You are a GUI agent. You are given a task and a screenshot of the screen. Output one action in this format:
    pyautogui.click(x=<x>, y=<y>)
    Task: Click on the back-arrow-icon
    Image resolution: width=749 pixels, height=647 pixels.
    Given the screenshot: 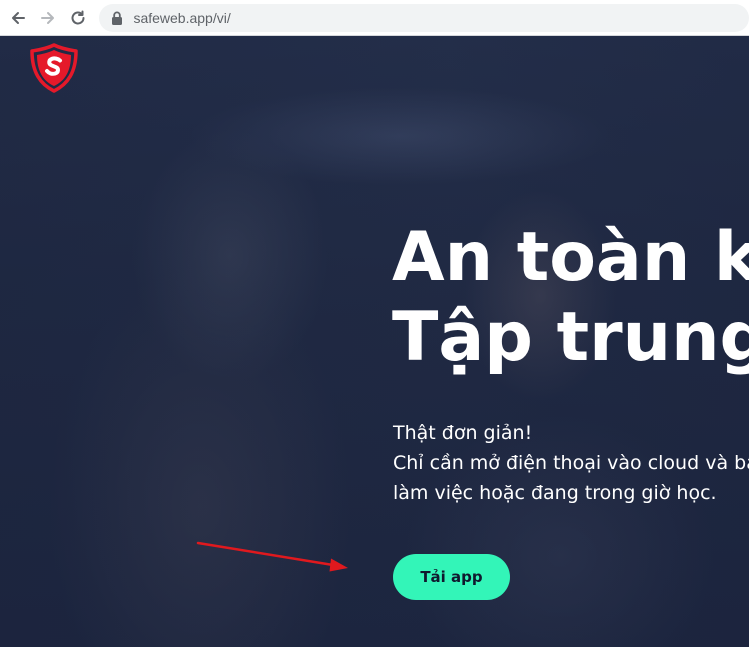 What is the action you would take?
    pyautogui.click(x=18, y=17)
    